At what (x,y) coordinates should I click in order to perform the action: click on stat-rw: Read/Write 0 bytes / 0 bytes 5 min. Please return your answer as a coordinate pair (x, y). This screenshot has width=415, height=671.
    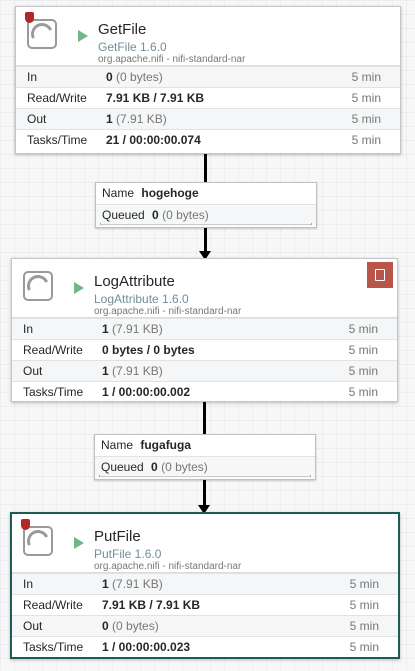
    Looking at the image, I should click on (204, 349).